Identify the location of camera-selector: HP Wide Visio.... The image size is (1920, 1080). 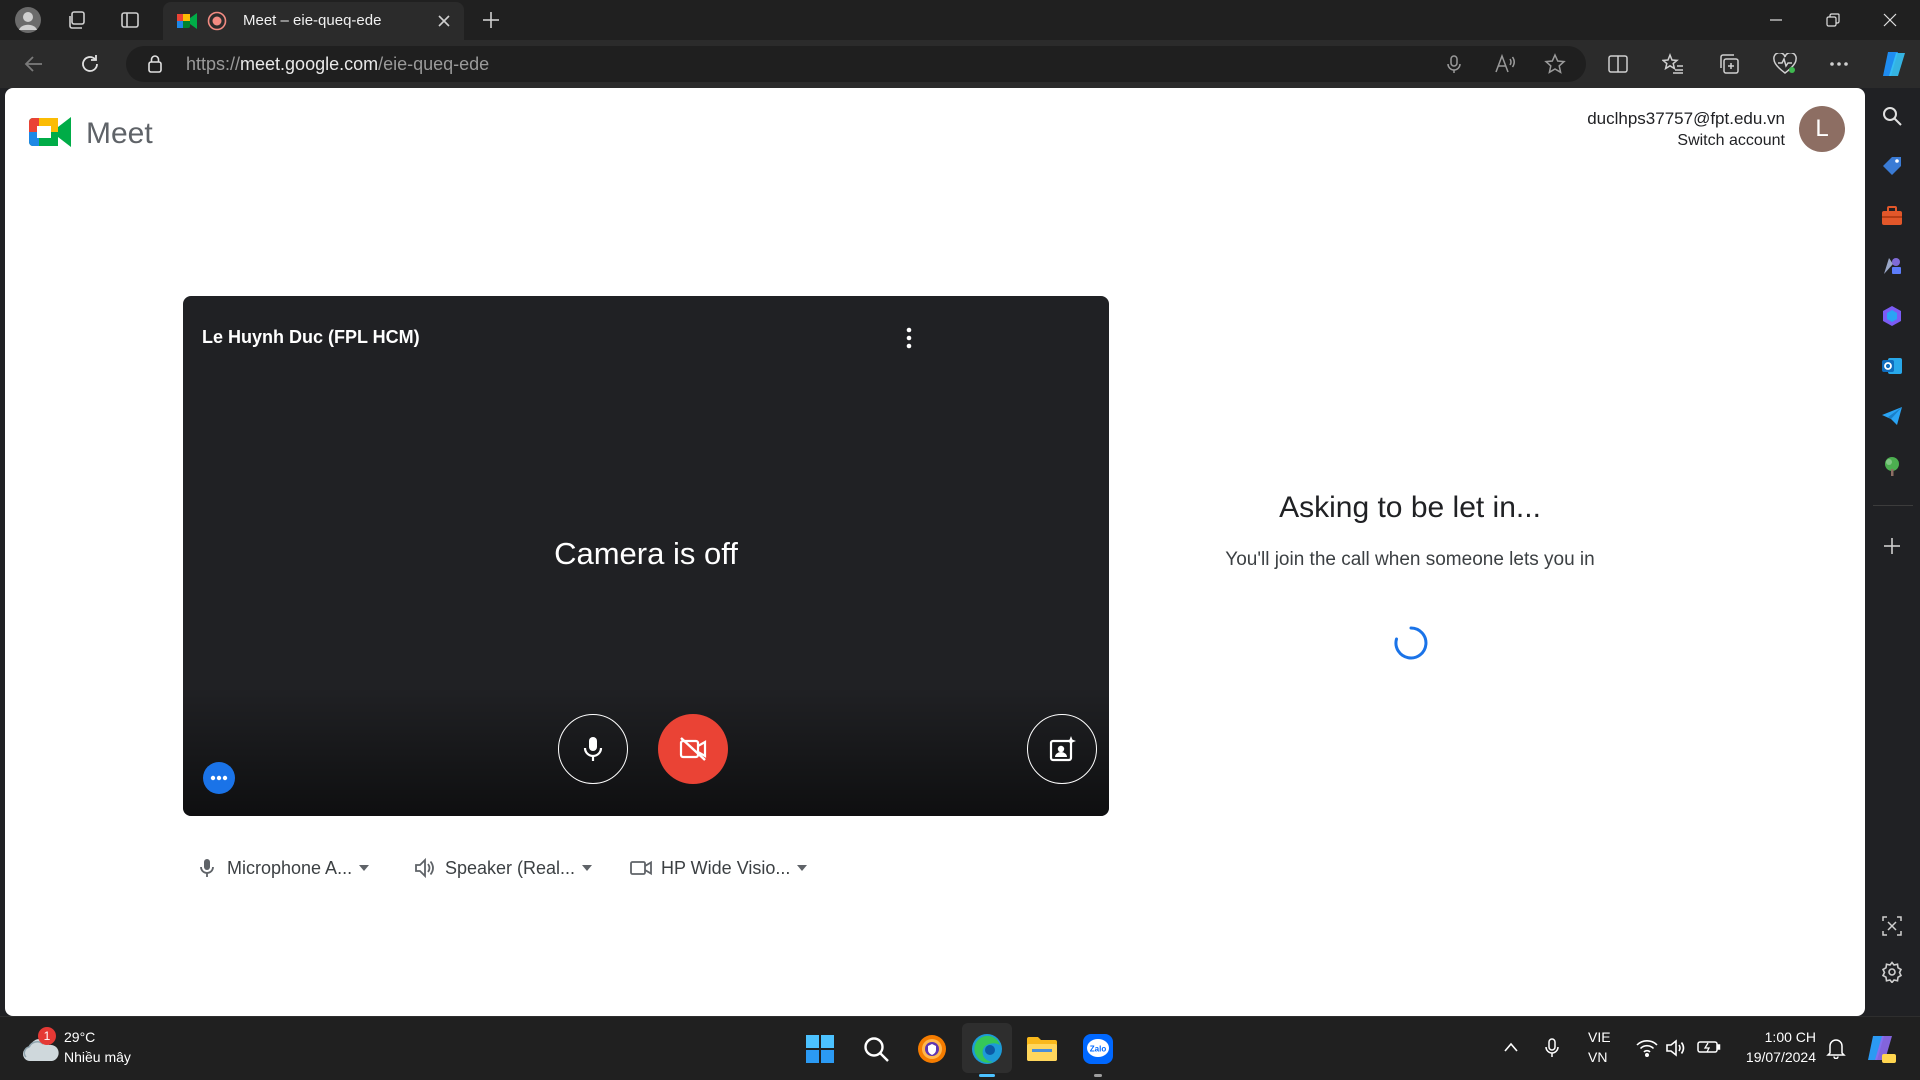
(718, 868).